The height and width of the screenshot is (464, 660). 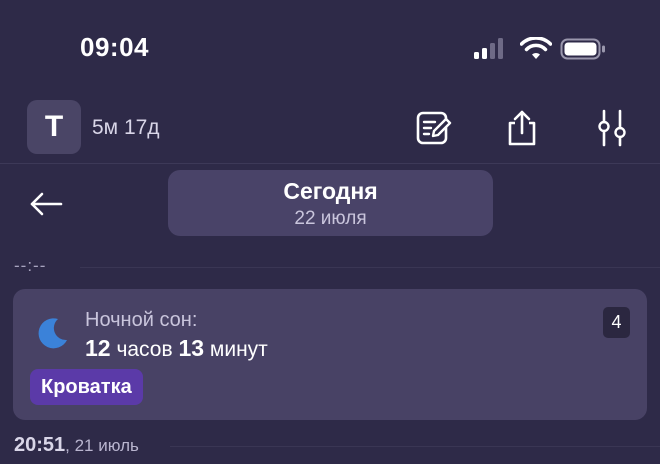 What do you see at coordinates (30, 265) in the screenshot?
I see `timeline-time-empty: --:--` at bounding box center [30, 265].